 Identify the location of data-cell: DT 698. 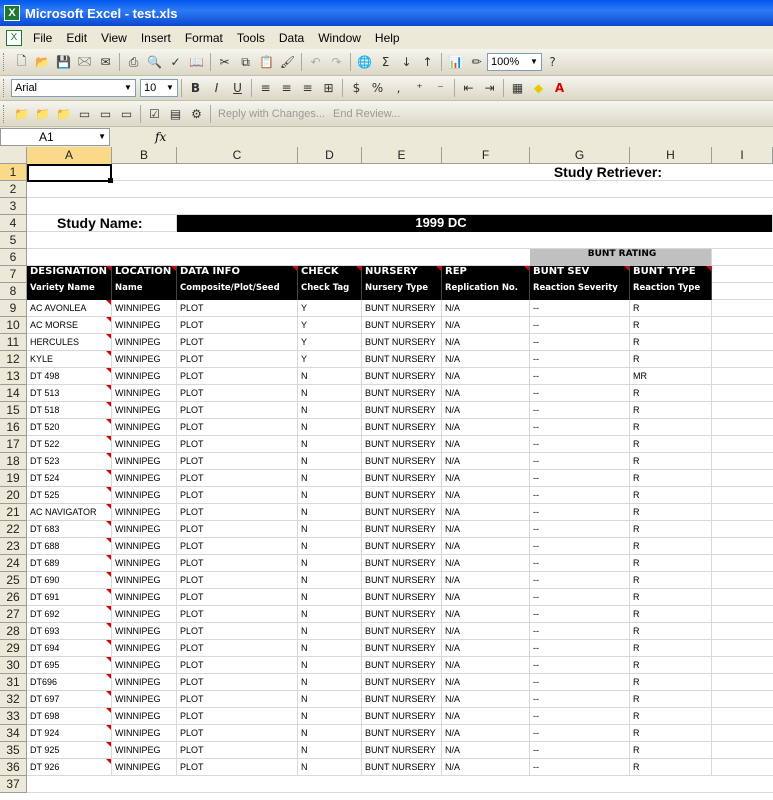
(69, 716).